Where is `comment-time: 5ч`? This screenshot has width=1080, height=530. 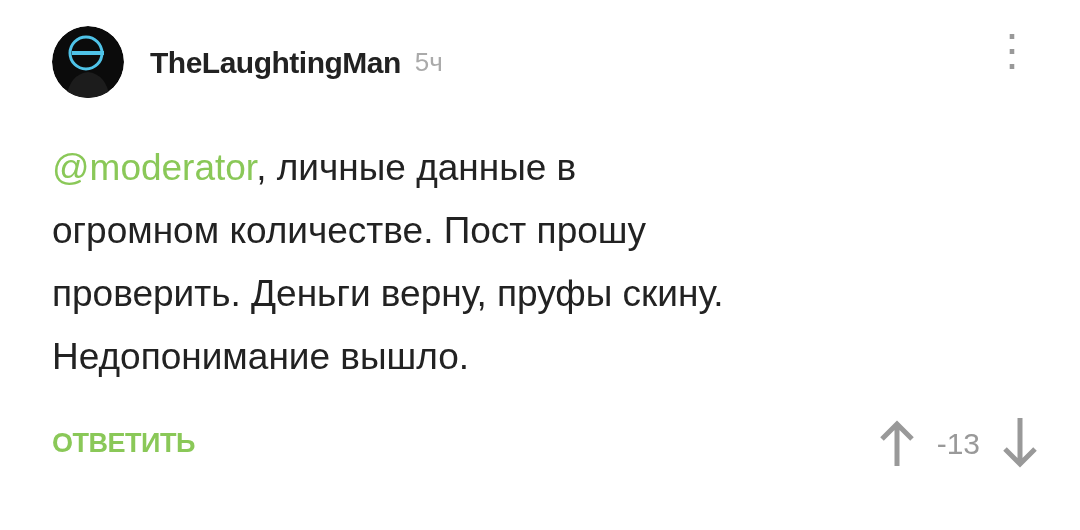
comment-time: 5ч is located at coordinates (428, 62).